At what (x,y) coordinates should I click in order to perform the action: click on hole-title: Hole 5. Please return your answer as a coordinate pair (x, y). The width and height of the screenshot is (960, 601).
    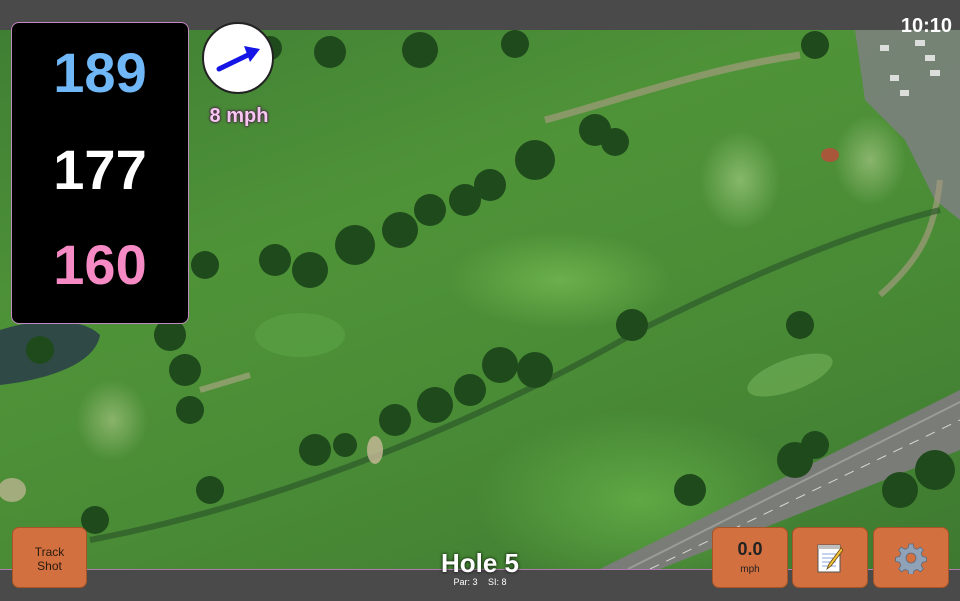
    Looking at the image, I should click on (480, 563).